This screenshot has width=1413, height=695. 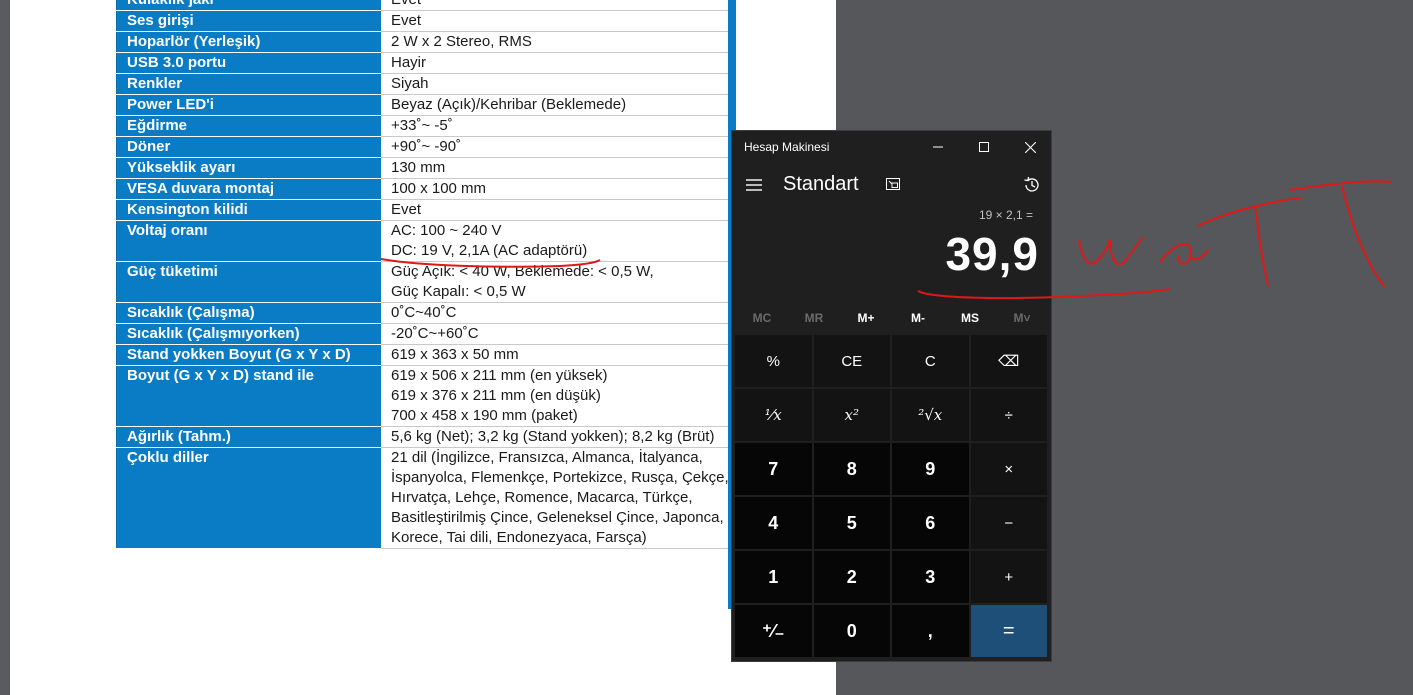 What do you see at coordinates (851, 577) in the screenshot?
I see `digit-2-button: 2` at bounding box center [851, 577].